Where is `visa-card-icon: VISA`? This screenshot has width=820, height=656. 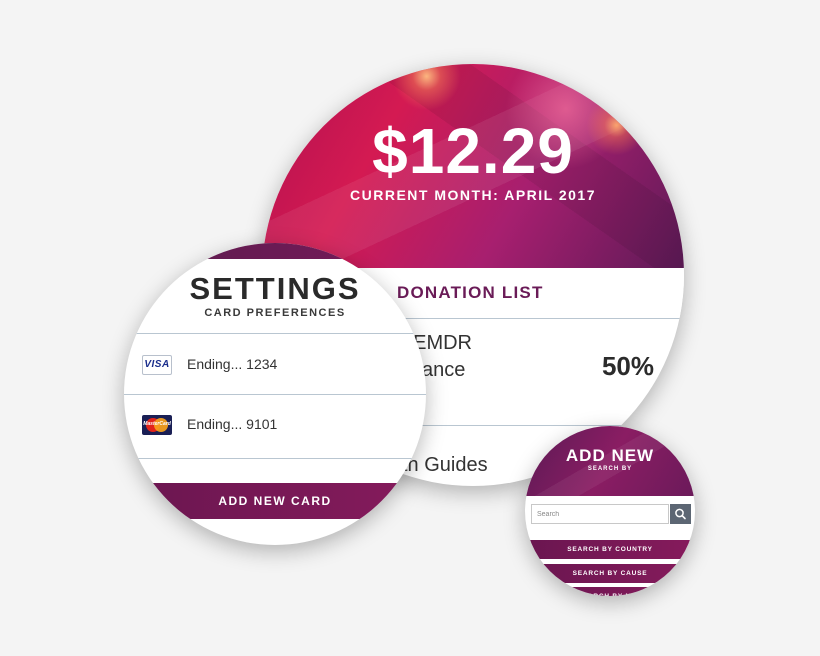 visa-card-icon: VISA is located at coordinates (157, 365).